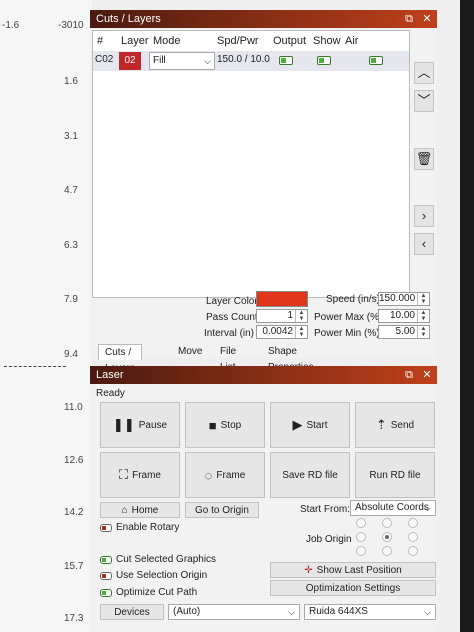  I want to click on cut-selected-graphics-toggle: Cut Selected Graphics, so click(158, 559).